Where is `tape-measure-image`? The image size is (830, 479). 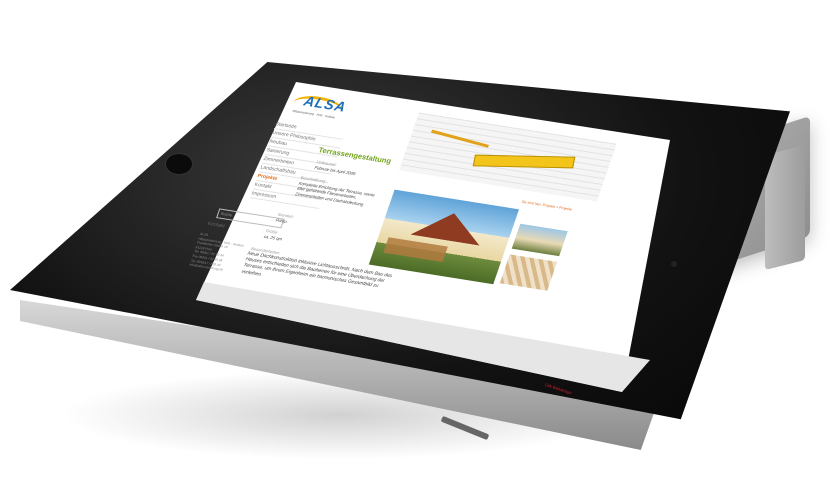 tape-measure-image is located at coordinates (524, 161).